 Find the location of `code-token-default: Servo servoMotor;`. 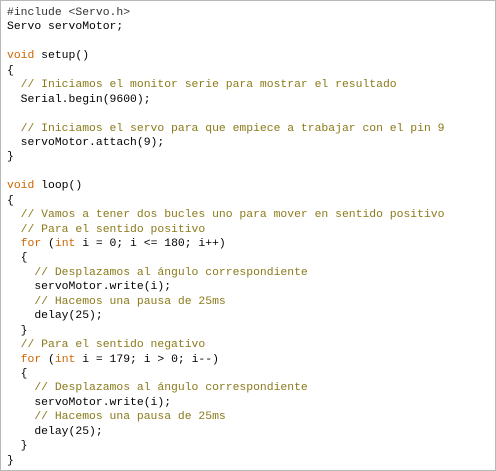

code-token-default: Servo servoMotor; is located at coordinates (65, 27).